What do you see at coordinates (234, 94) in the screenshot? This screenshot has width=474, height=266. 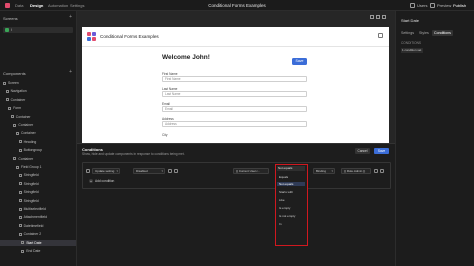 I see `last-name-field: Last Name` at bounding box center [234, 94].